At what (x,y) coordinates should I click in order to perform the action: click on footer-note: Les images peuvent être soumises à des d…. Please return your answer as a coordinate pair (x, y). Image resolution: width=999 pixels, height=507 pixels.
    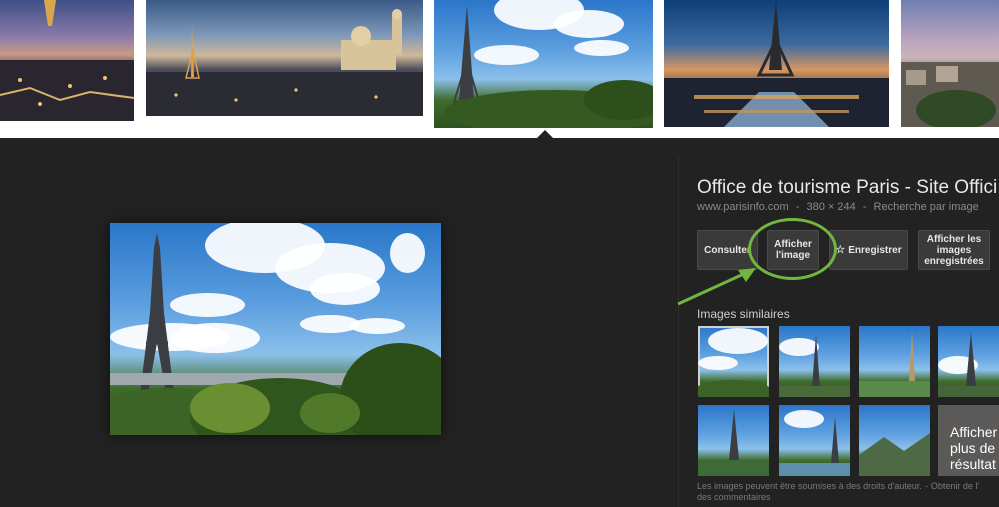
    Looking at the image, I should click on (848, 492).